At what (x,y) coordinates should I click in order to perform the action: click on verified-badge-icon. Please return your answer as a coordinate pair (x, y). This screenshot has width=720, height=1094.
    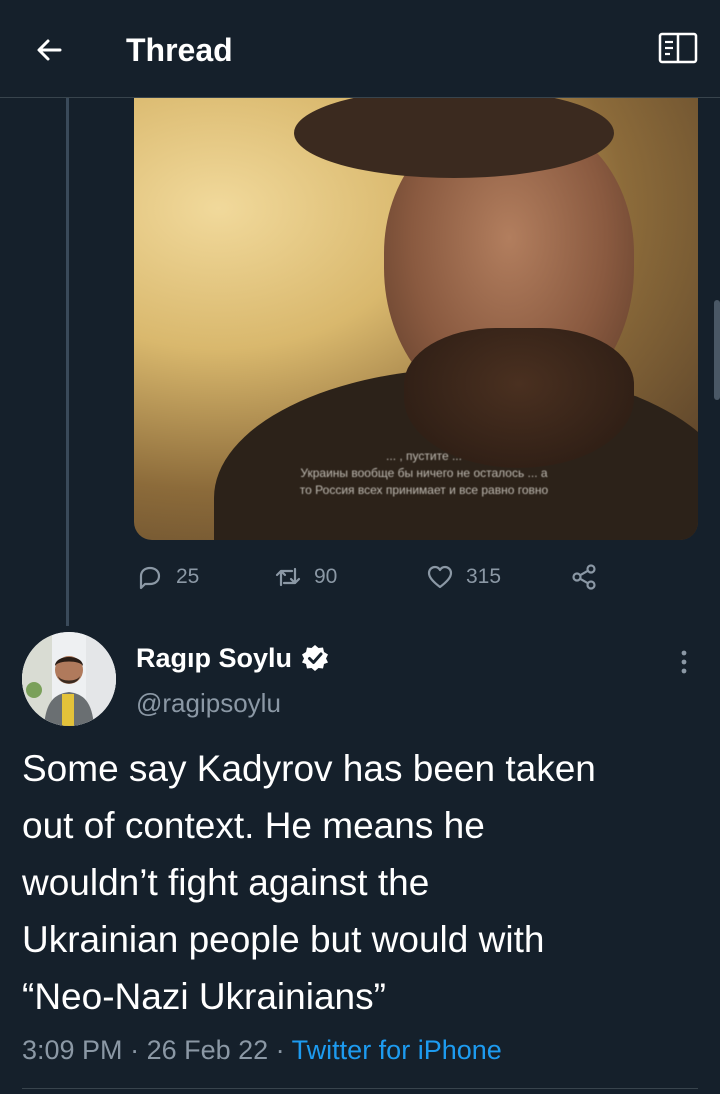
    Looking at the image, I should click on (315, 658).